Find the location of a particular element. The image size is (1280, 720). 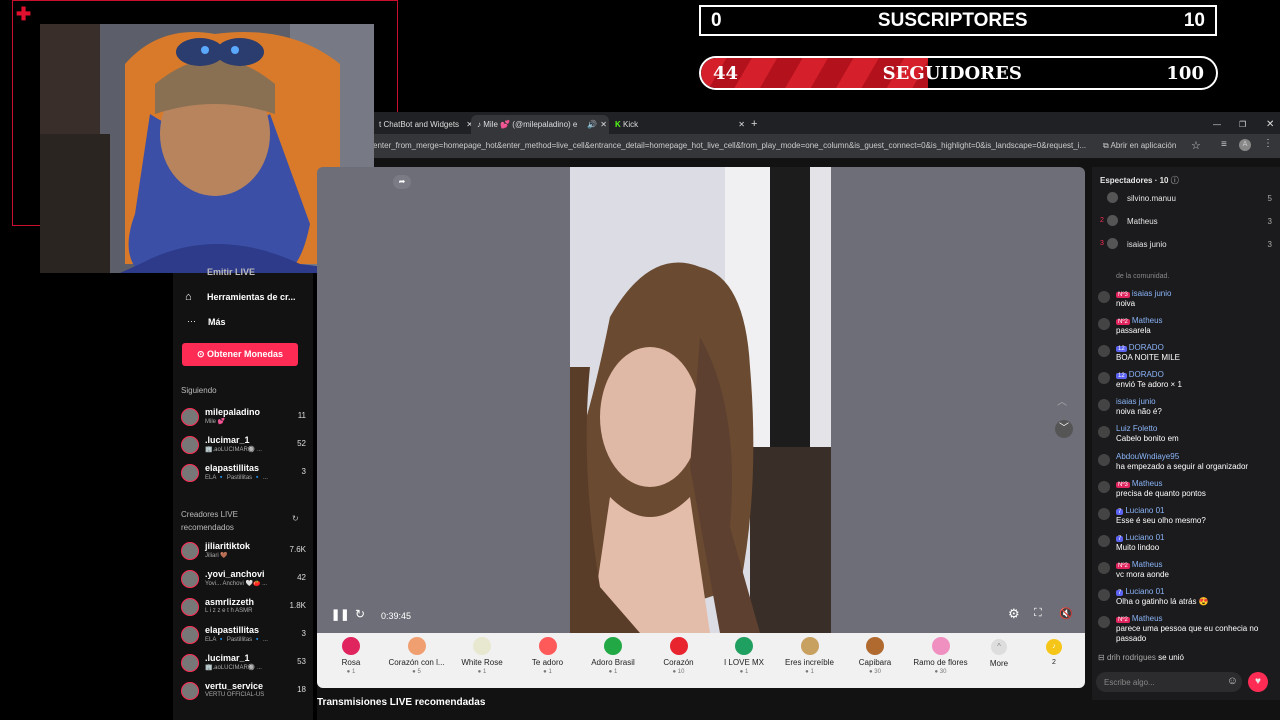

gift-item: Eres increíble ● 1 is located at coordinates (810, 656).